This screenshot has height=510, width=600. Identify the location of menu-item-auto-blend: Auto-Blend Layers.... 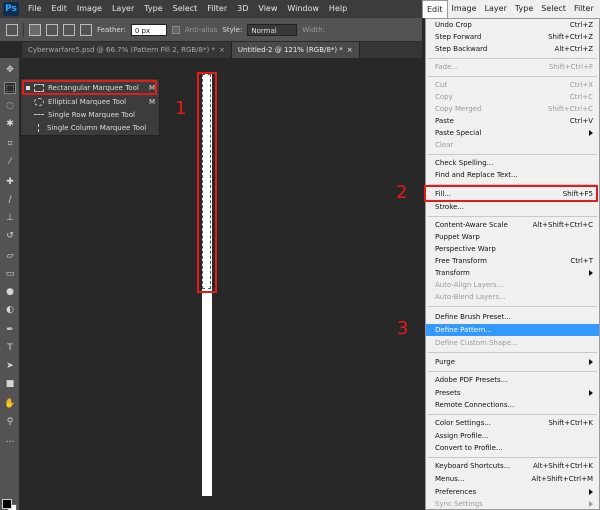
(512, 297).